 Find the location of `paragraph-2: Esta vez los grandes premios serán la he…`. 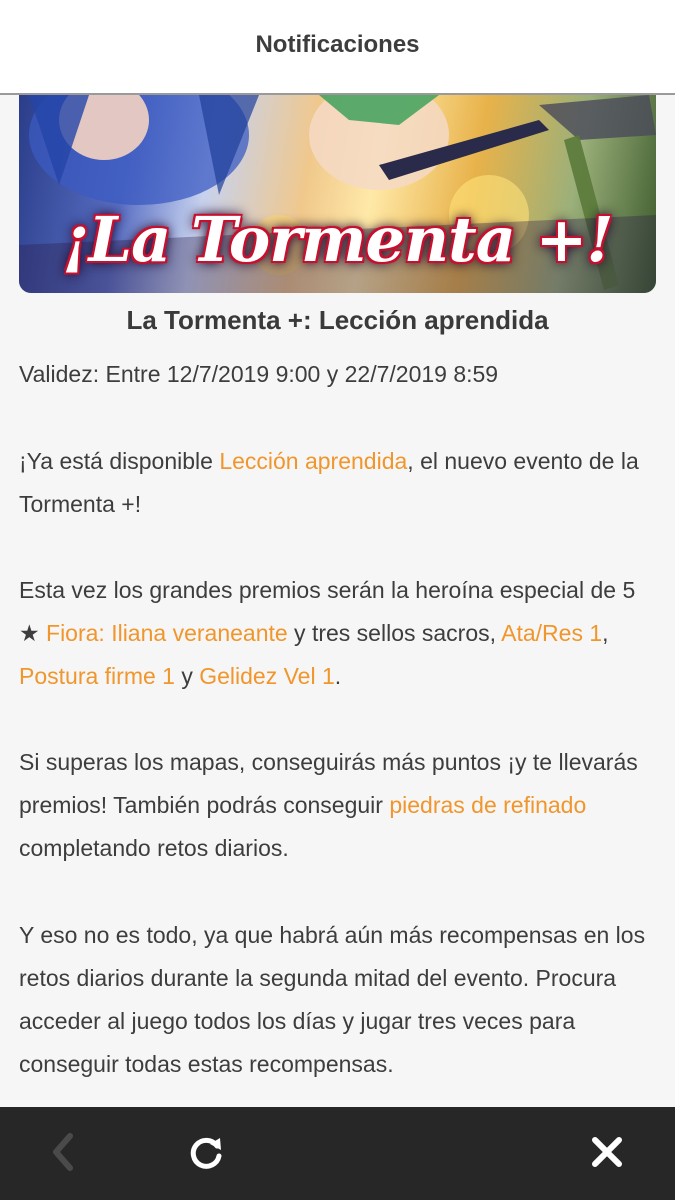

paragraph-2: Esta vez los grandes premios serán la he… is located at coordinates (339, 633).